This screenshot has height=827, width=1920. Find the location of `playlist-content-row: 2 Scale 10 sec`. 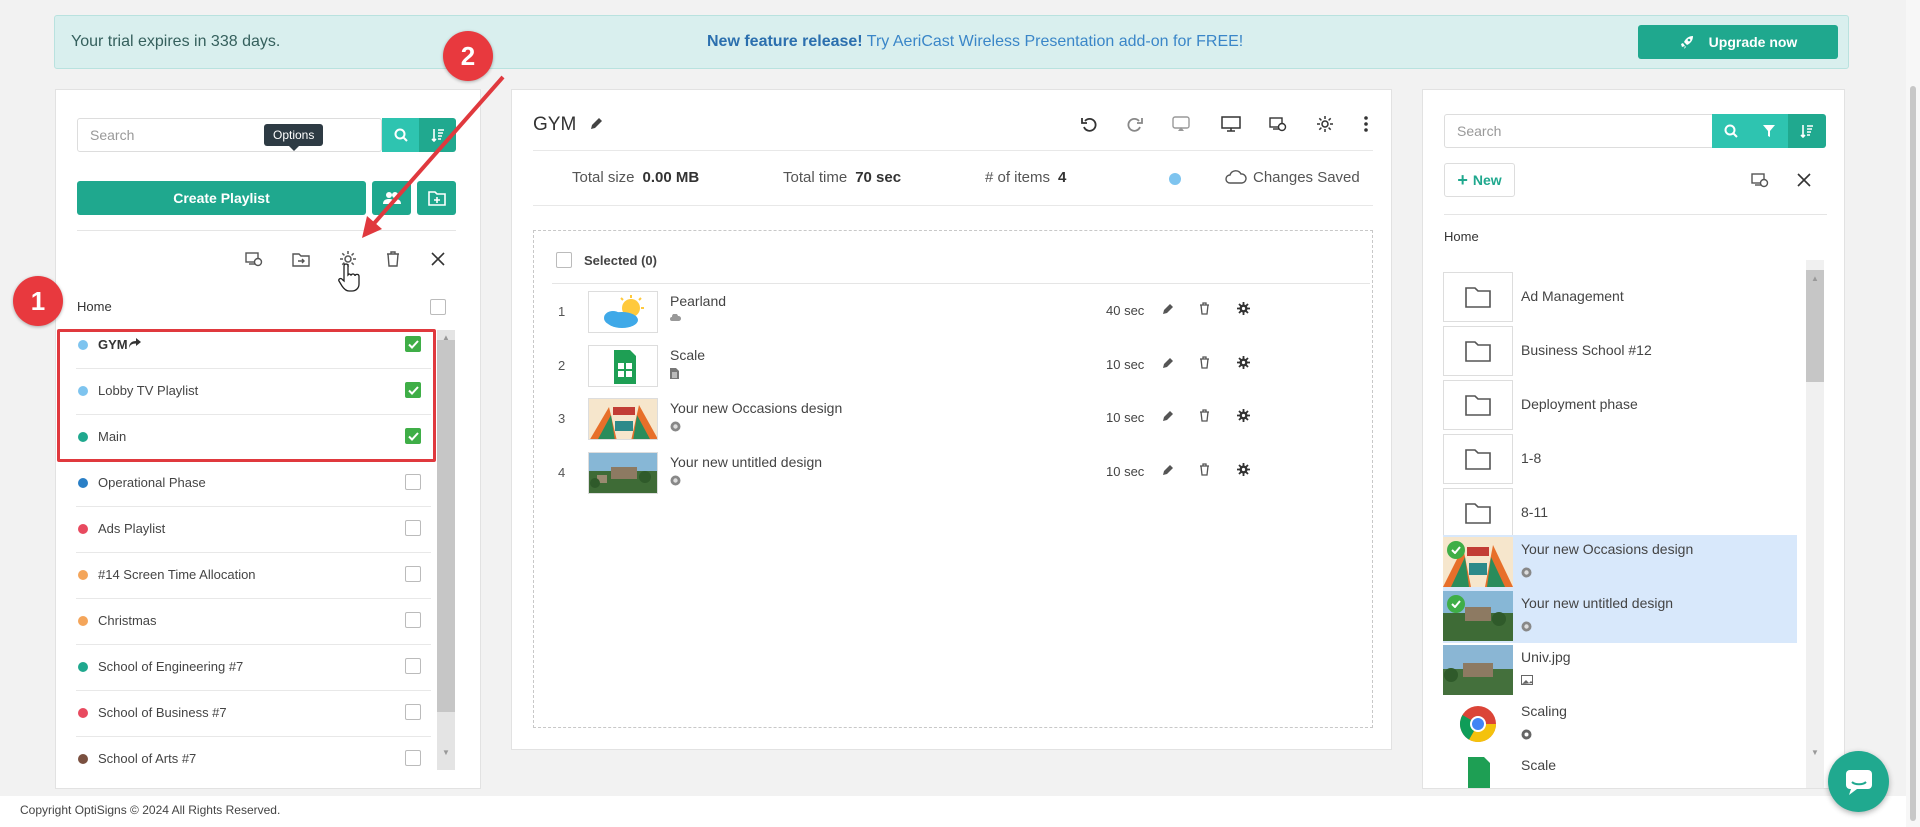

playlist-content-row: 2 Scale 10 sec is located at coordinates (952, 365).